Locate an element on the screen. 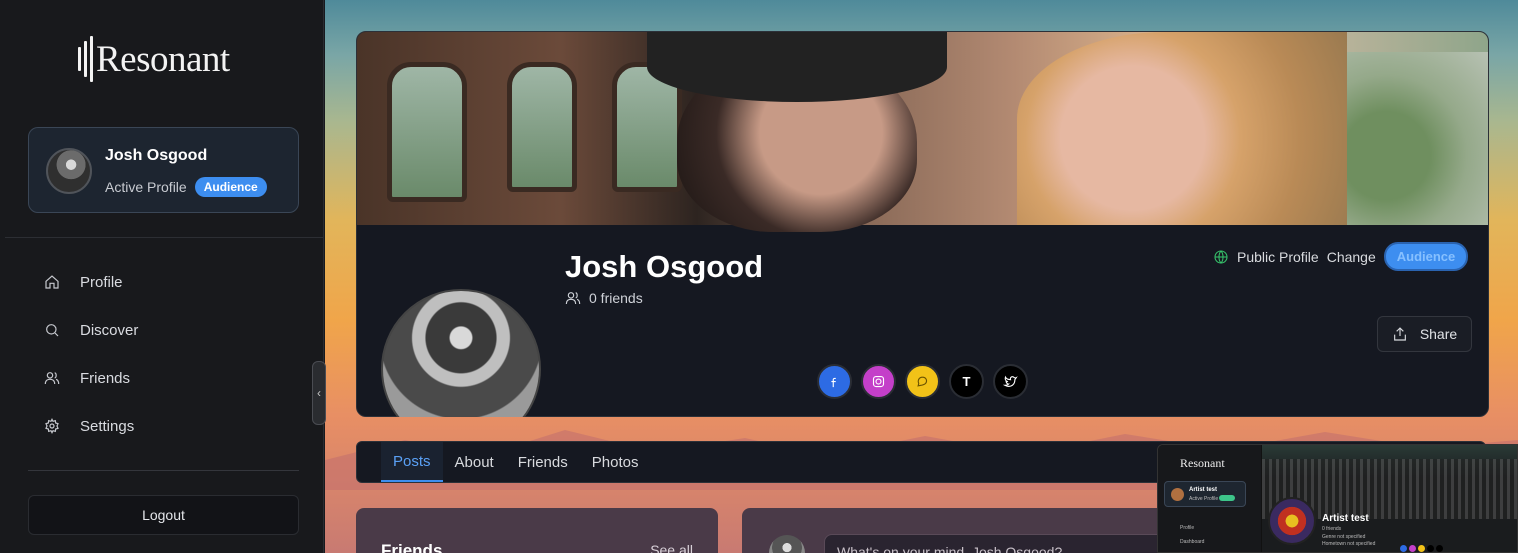  share-button: Share is located at coordinates (1424, 334).